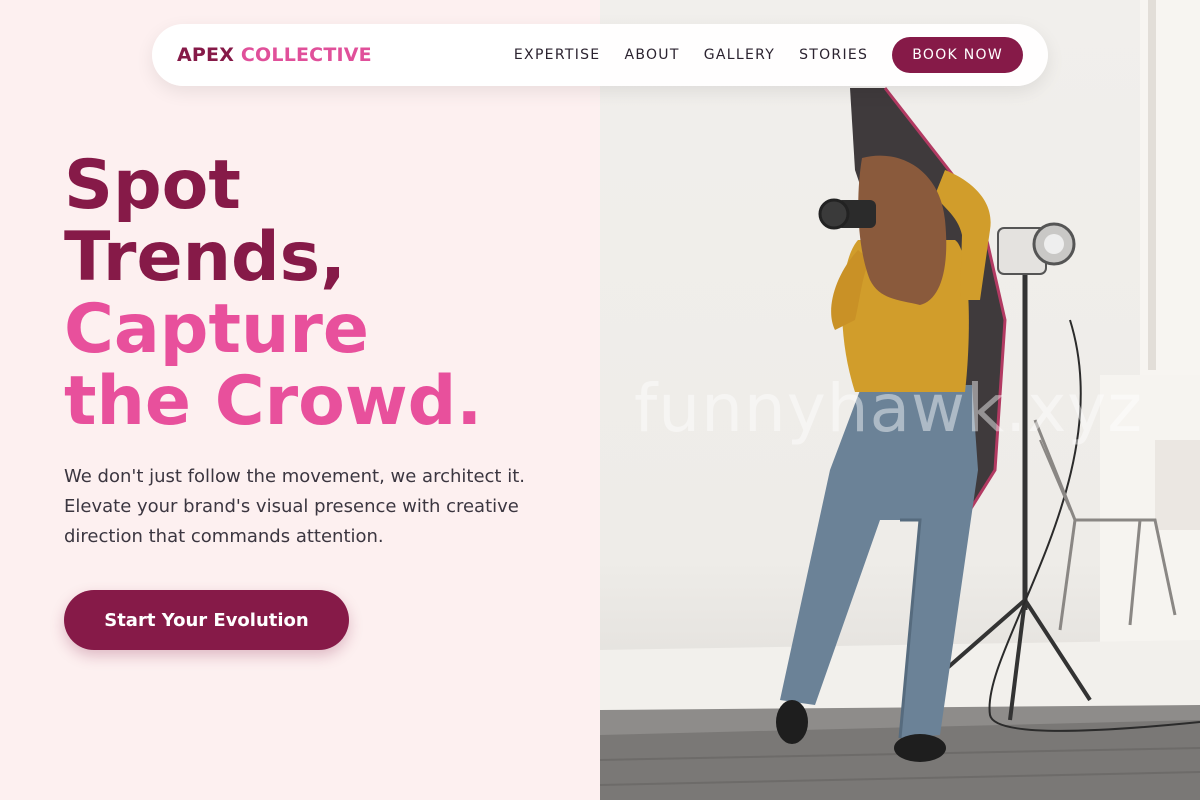 The image size is (1200, 800). I want to click on nav-link-stories: STORIES, so click(833, 55).